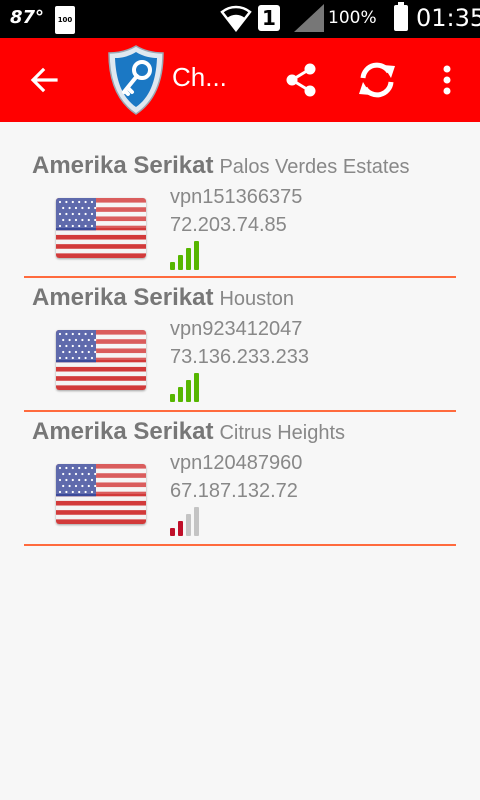 The image size is (480, 800). Describe the element at coordinates (377, 80) in the screenshot. I see `sync-icon` at that location.